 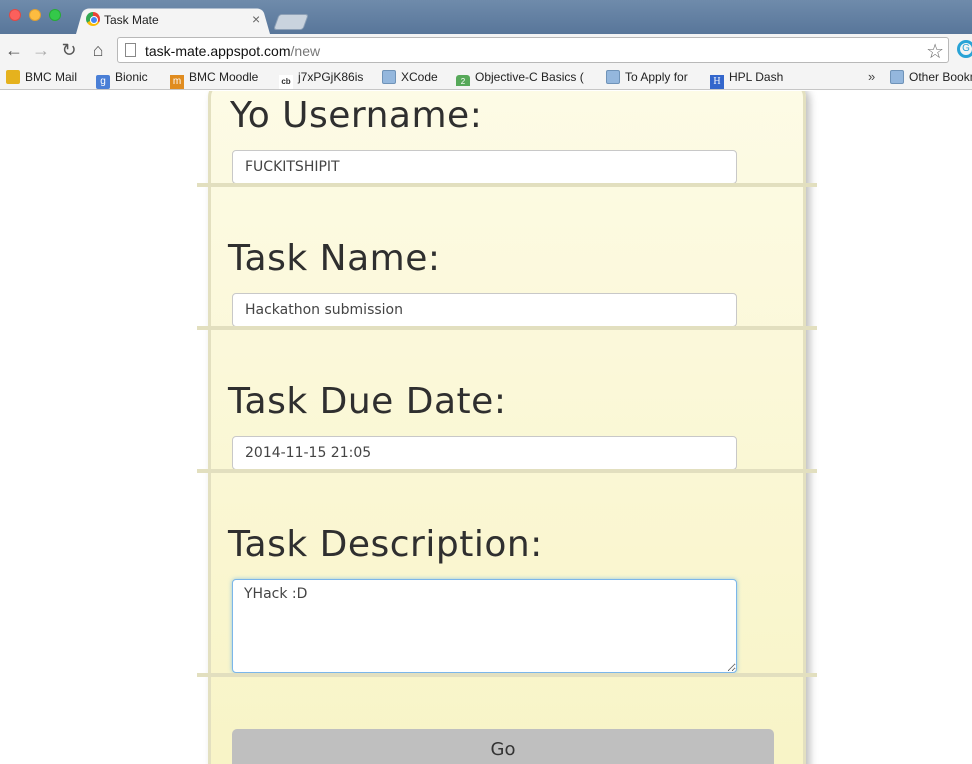 What do you see at coordinates (176, 20) in the screenshot?
I see `active-tab-content: Task Mate ×` at bounding box center [176, 20].